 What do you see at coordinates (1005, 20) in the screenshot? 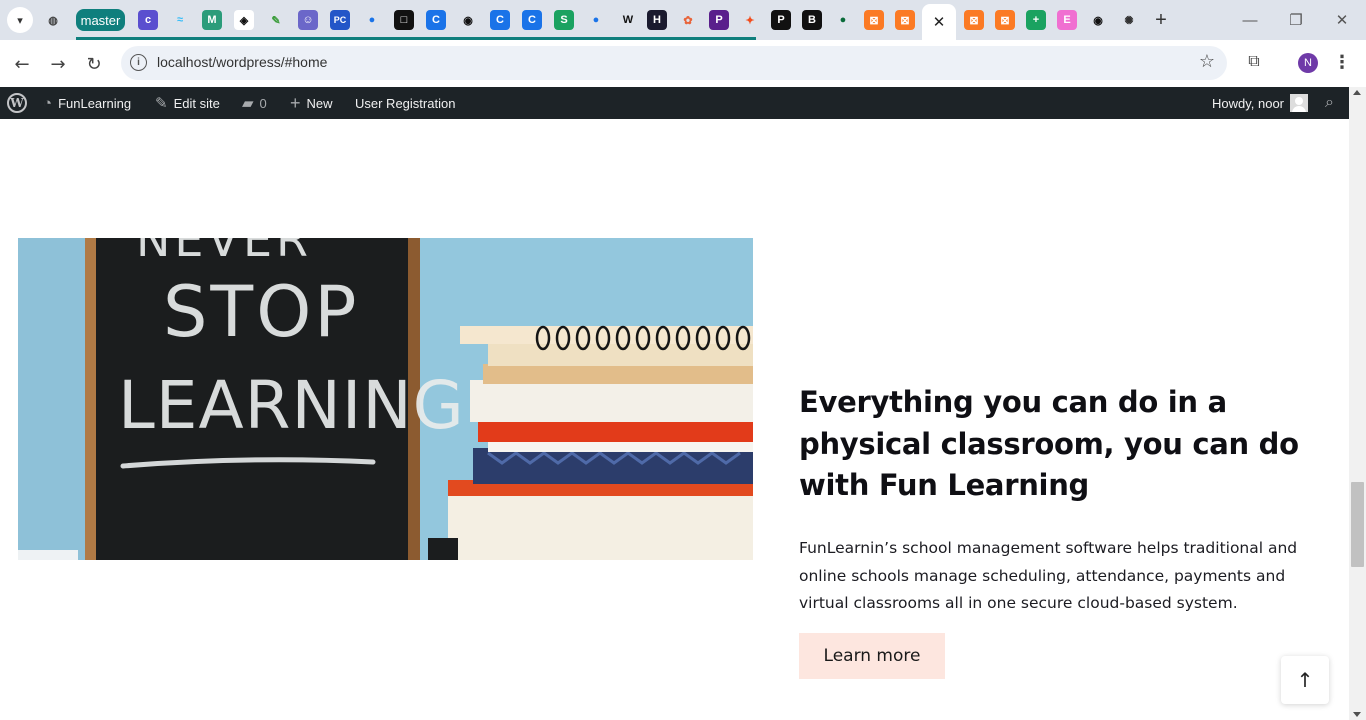
I see `xampp-icon-4: ⊠` at bounding box center [1005, 20].